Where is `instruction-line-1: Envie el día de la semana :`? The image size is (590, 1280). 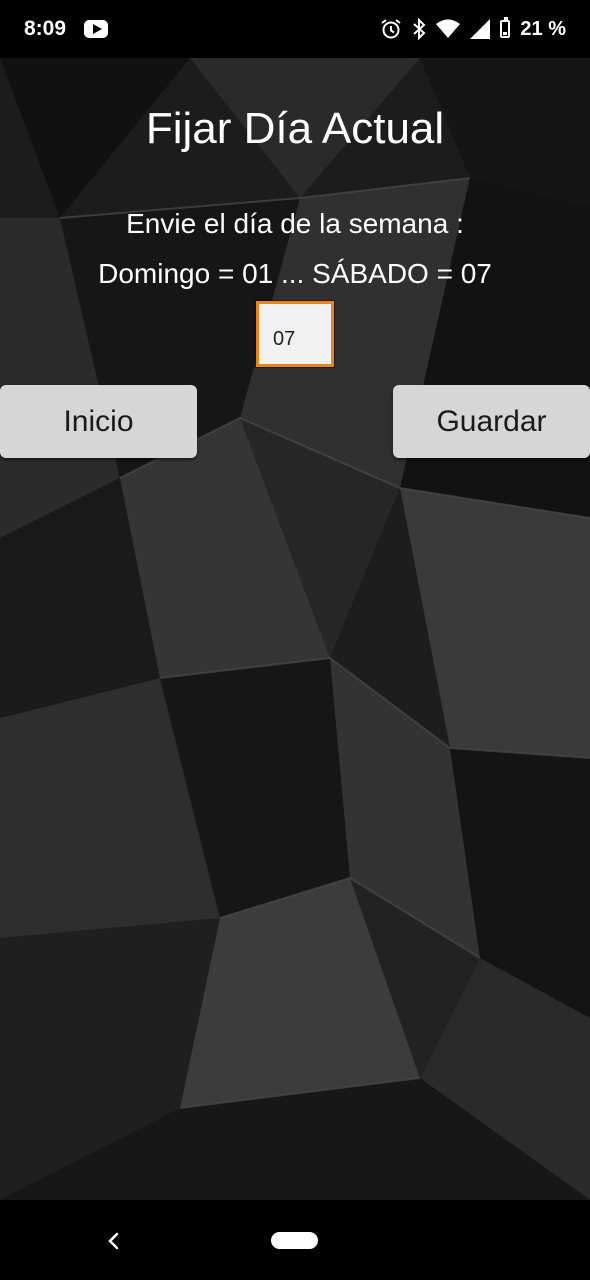
instruction-line-1: Envie el día de la semana : is located at coordinates (295, 223).